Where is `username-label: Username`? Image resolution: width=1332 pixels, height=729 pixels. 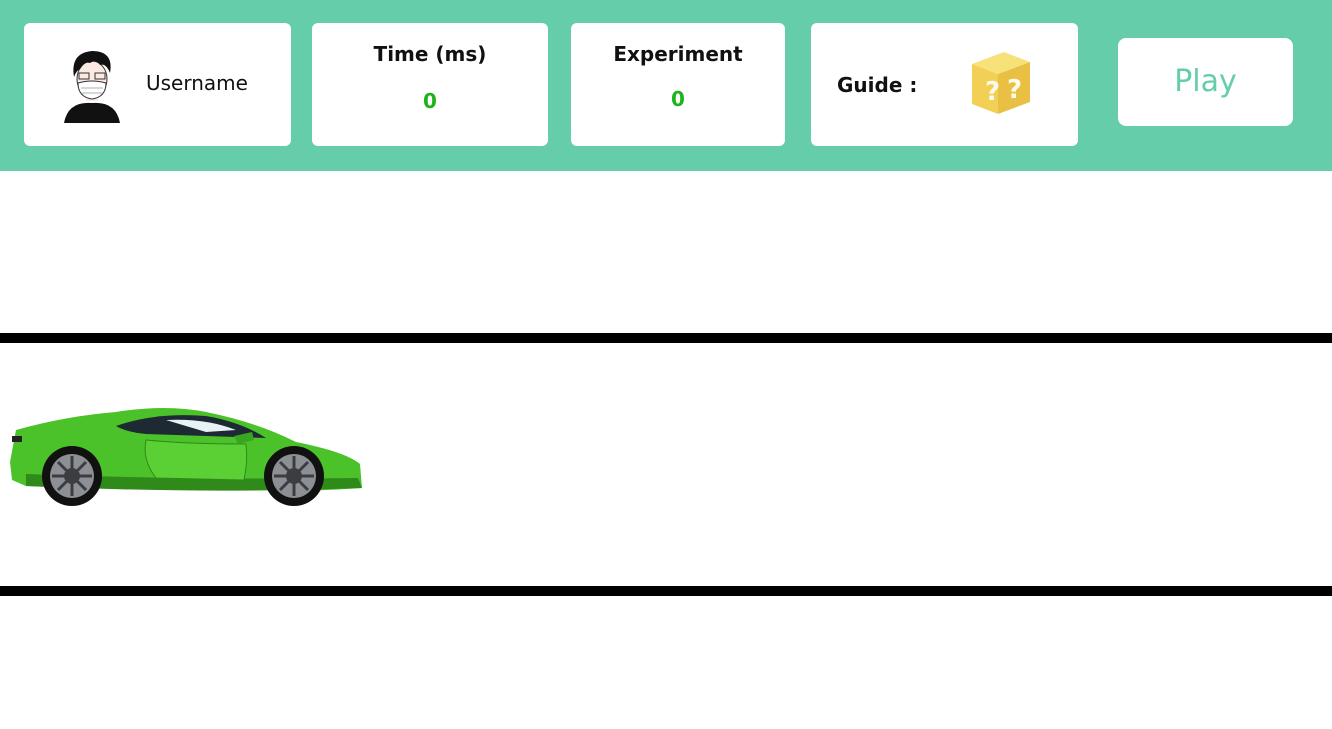
username-label: Username is located at coordinates (197, 83).